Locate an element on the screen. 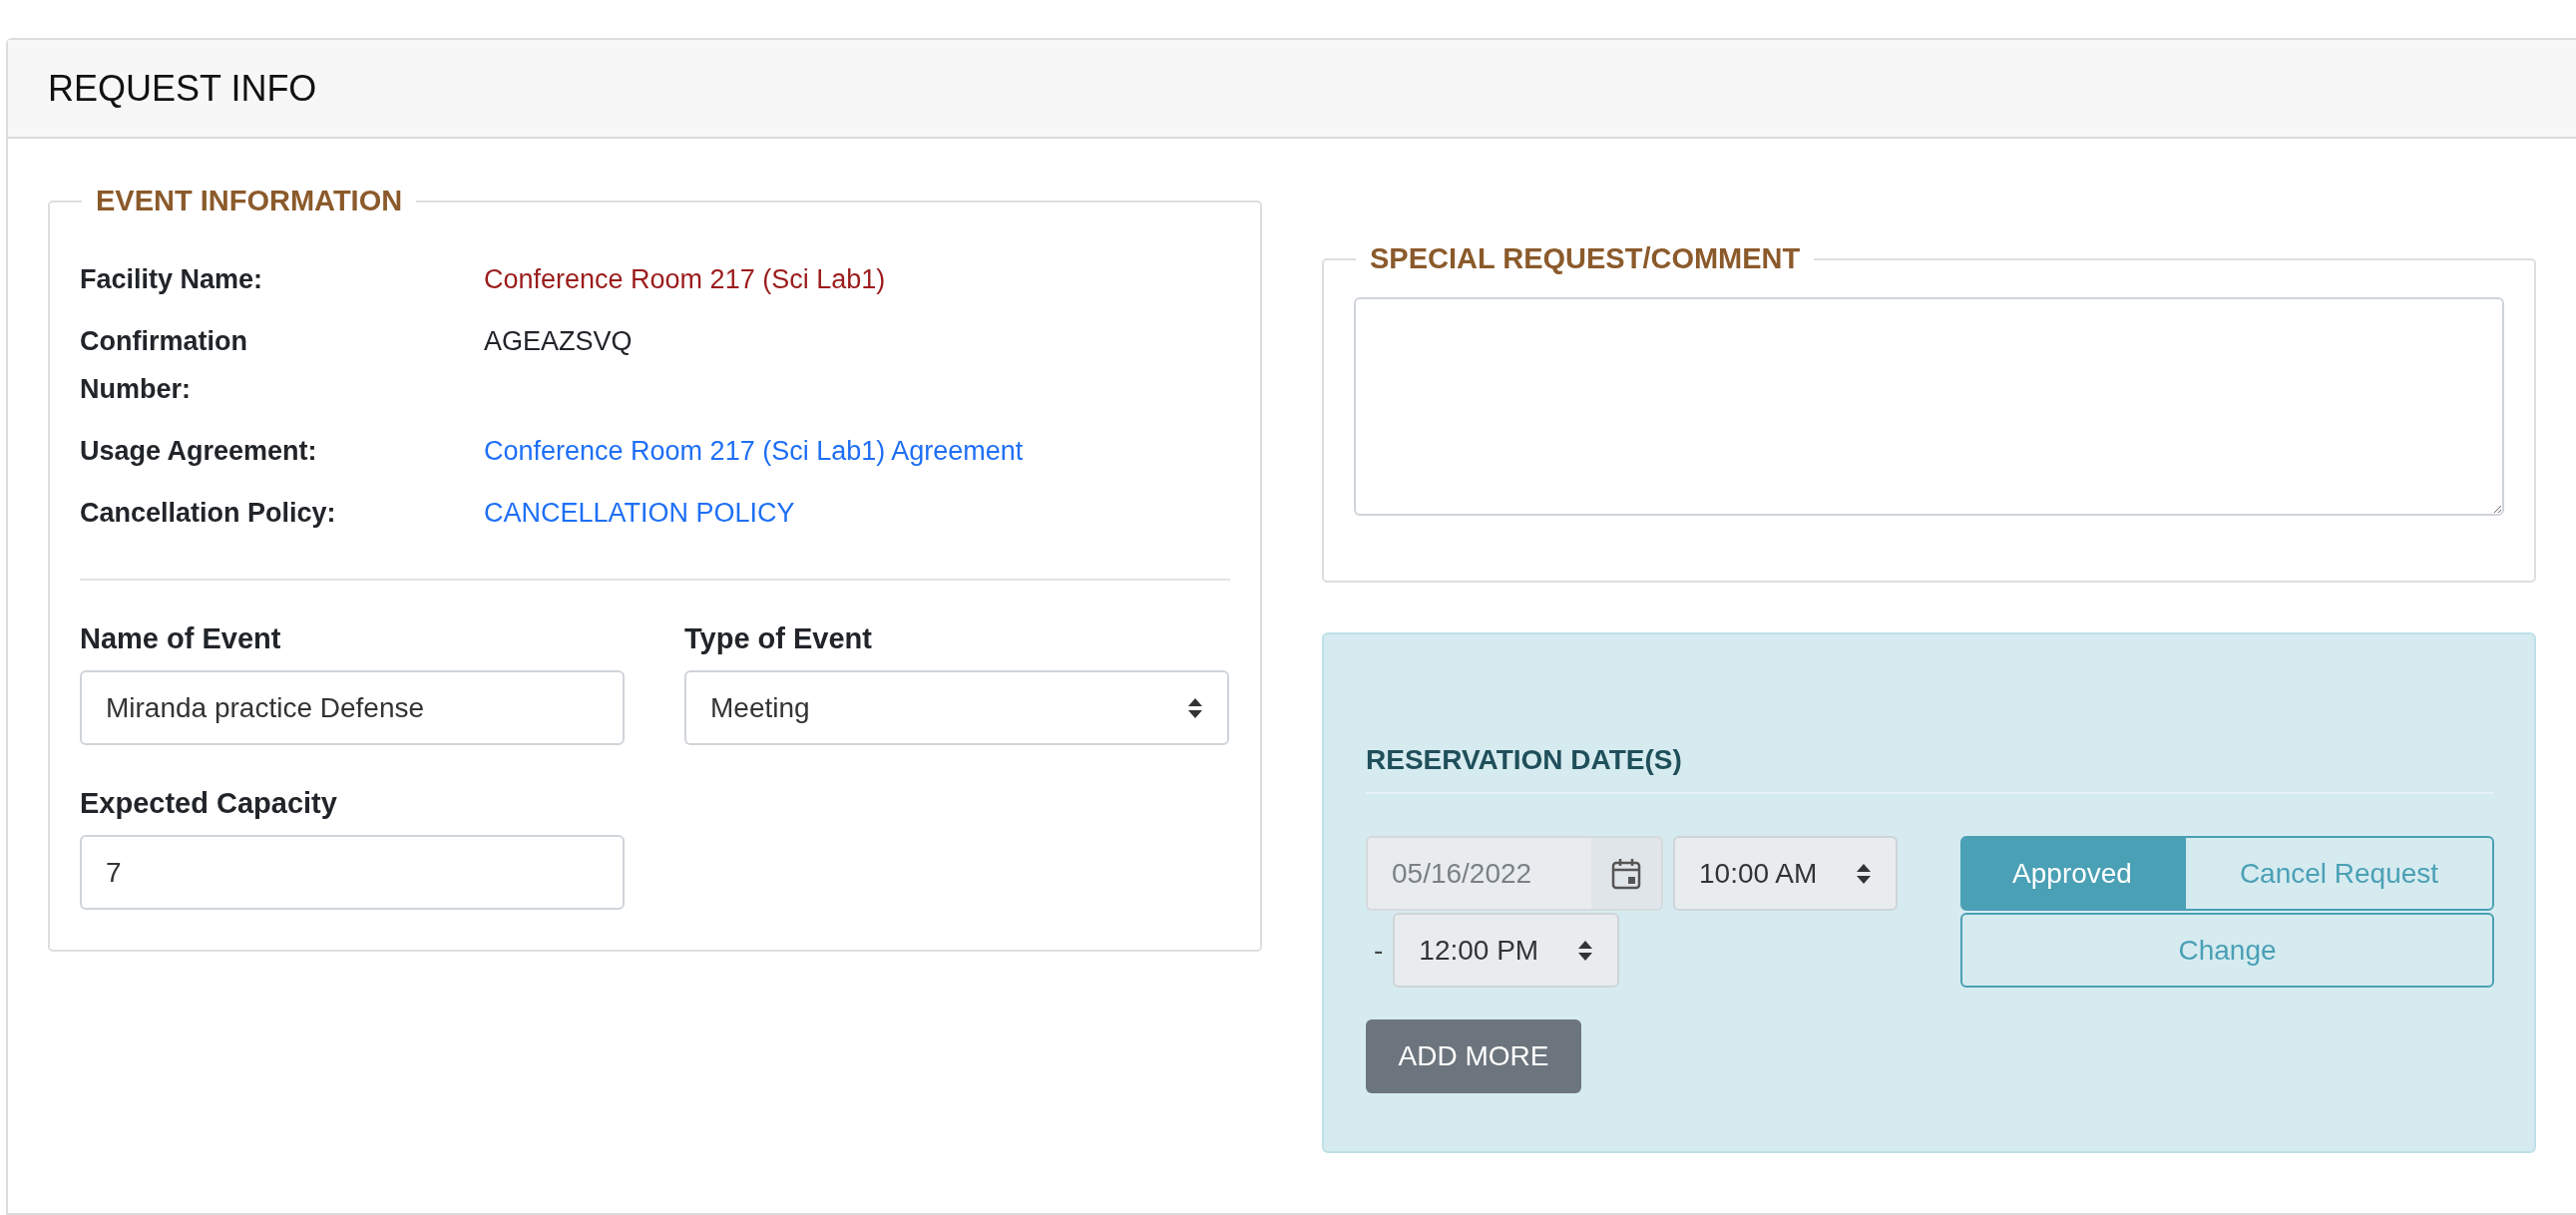 This screenshot has height=1215, width=2576. detail-label: Confirmation Number: is located at coordinates (164, 365).